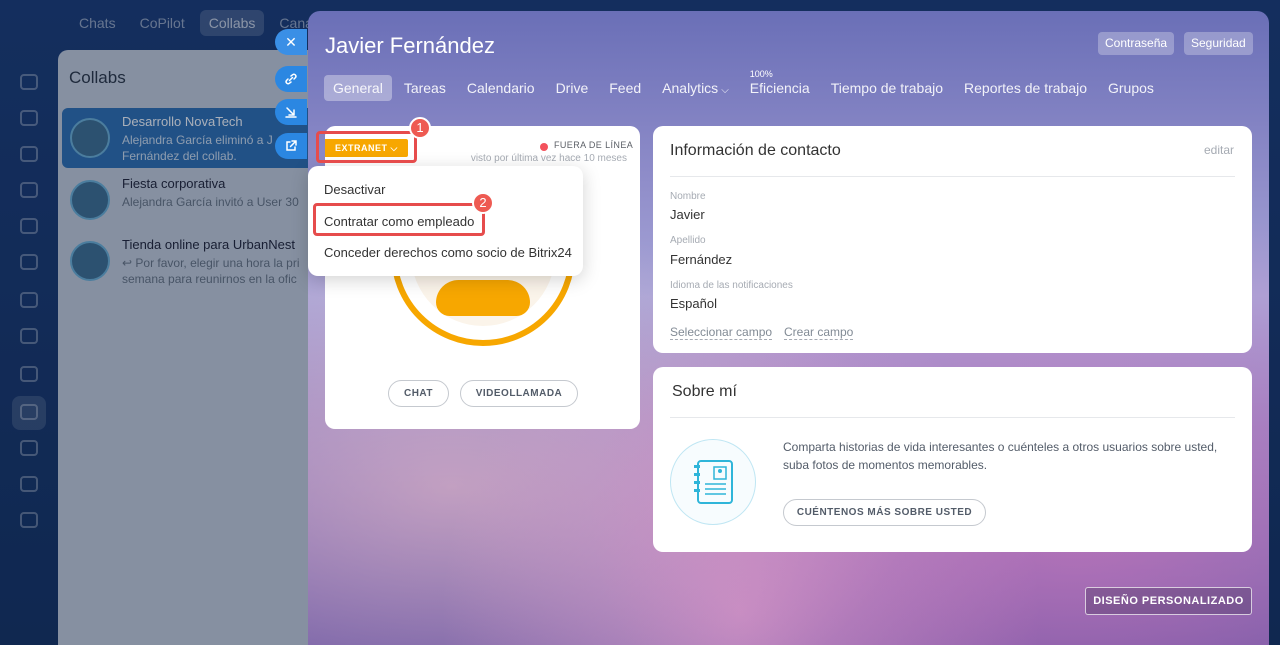 Image resolution: width=1280 pixels, height=645 pixels. What do you see at coordinates (884, 512) in the screenshot?
I see `tell-more-button: CUÉNTENOS MÁS SOBRE USTED` at bounding box center [884, 512].